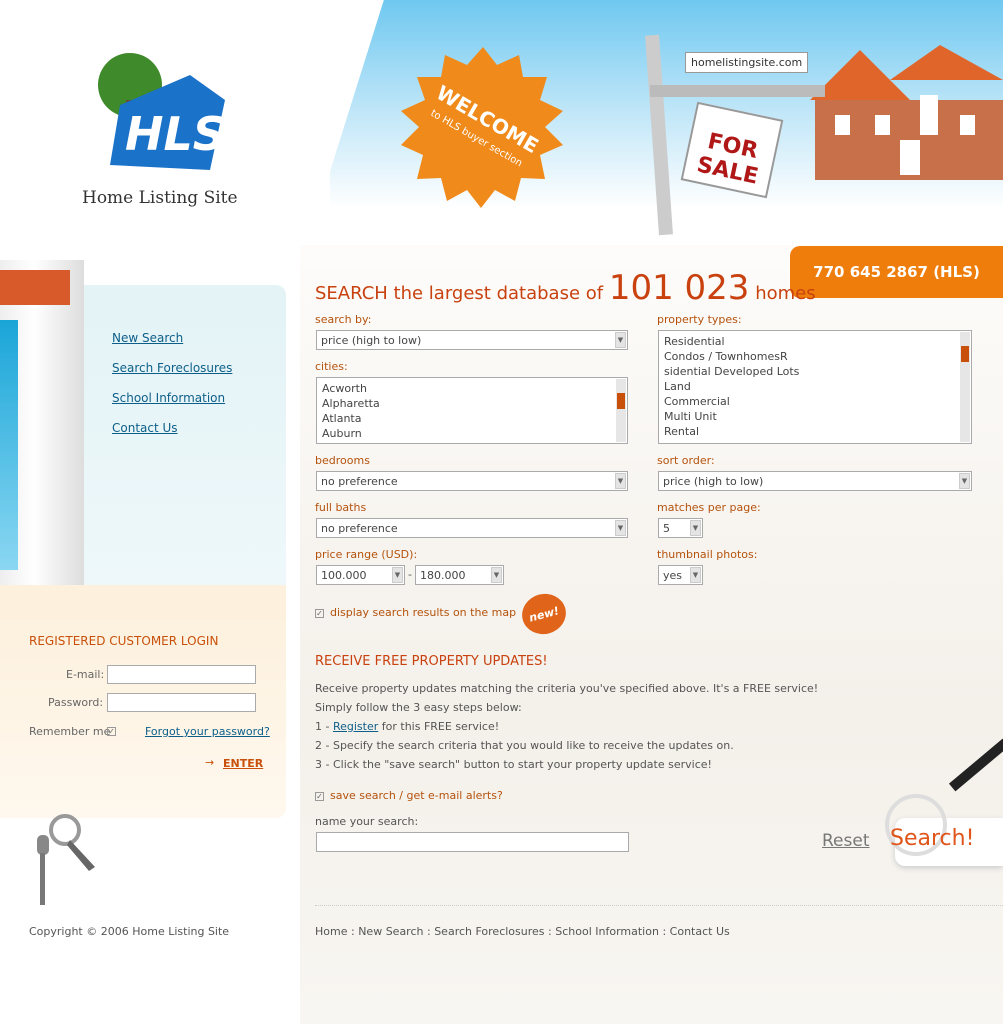 This screenshot has width=1003, height=1024. I want to click on building-image, so click(42, 425).